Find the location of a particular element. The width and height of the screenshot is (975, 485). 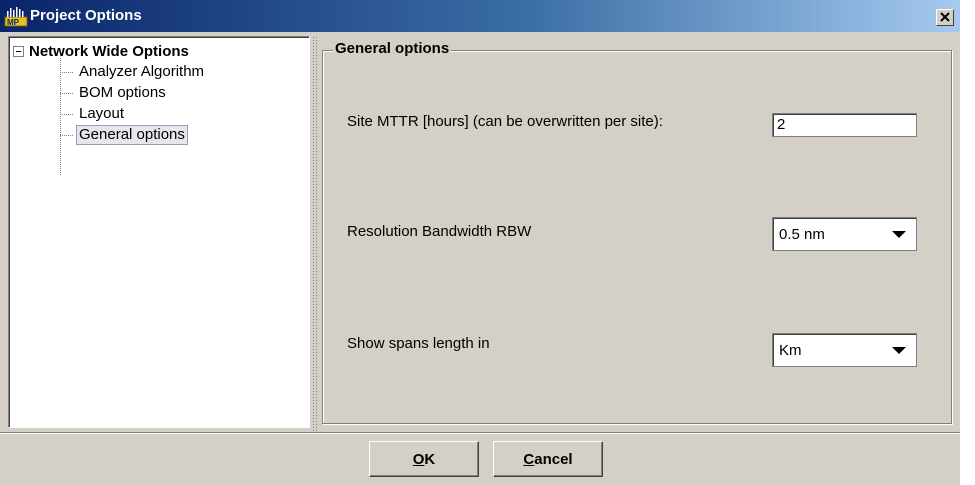

window-edge is located at coordinates (967, 242).